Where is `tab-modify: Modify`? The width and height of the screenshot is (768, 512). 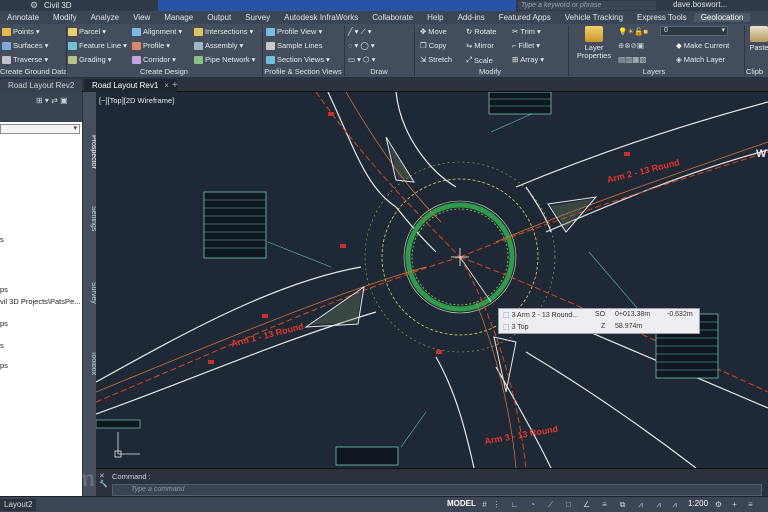
tab-modify: Modify is located at coordinates (65, 17).